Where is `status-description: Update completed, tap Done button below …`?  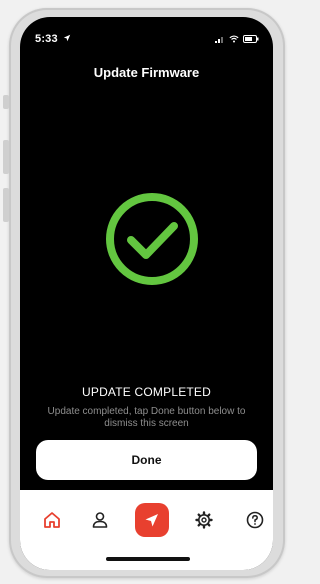
status-description: Update completed, tap Done button below … is located at coordinates (146, 417).